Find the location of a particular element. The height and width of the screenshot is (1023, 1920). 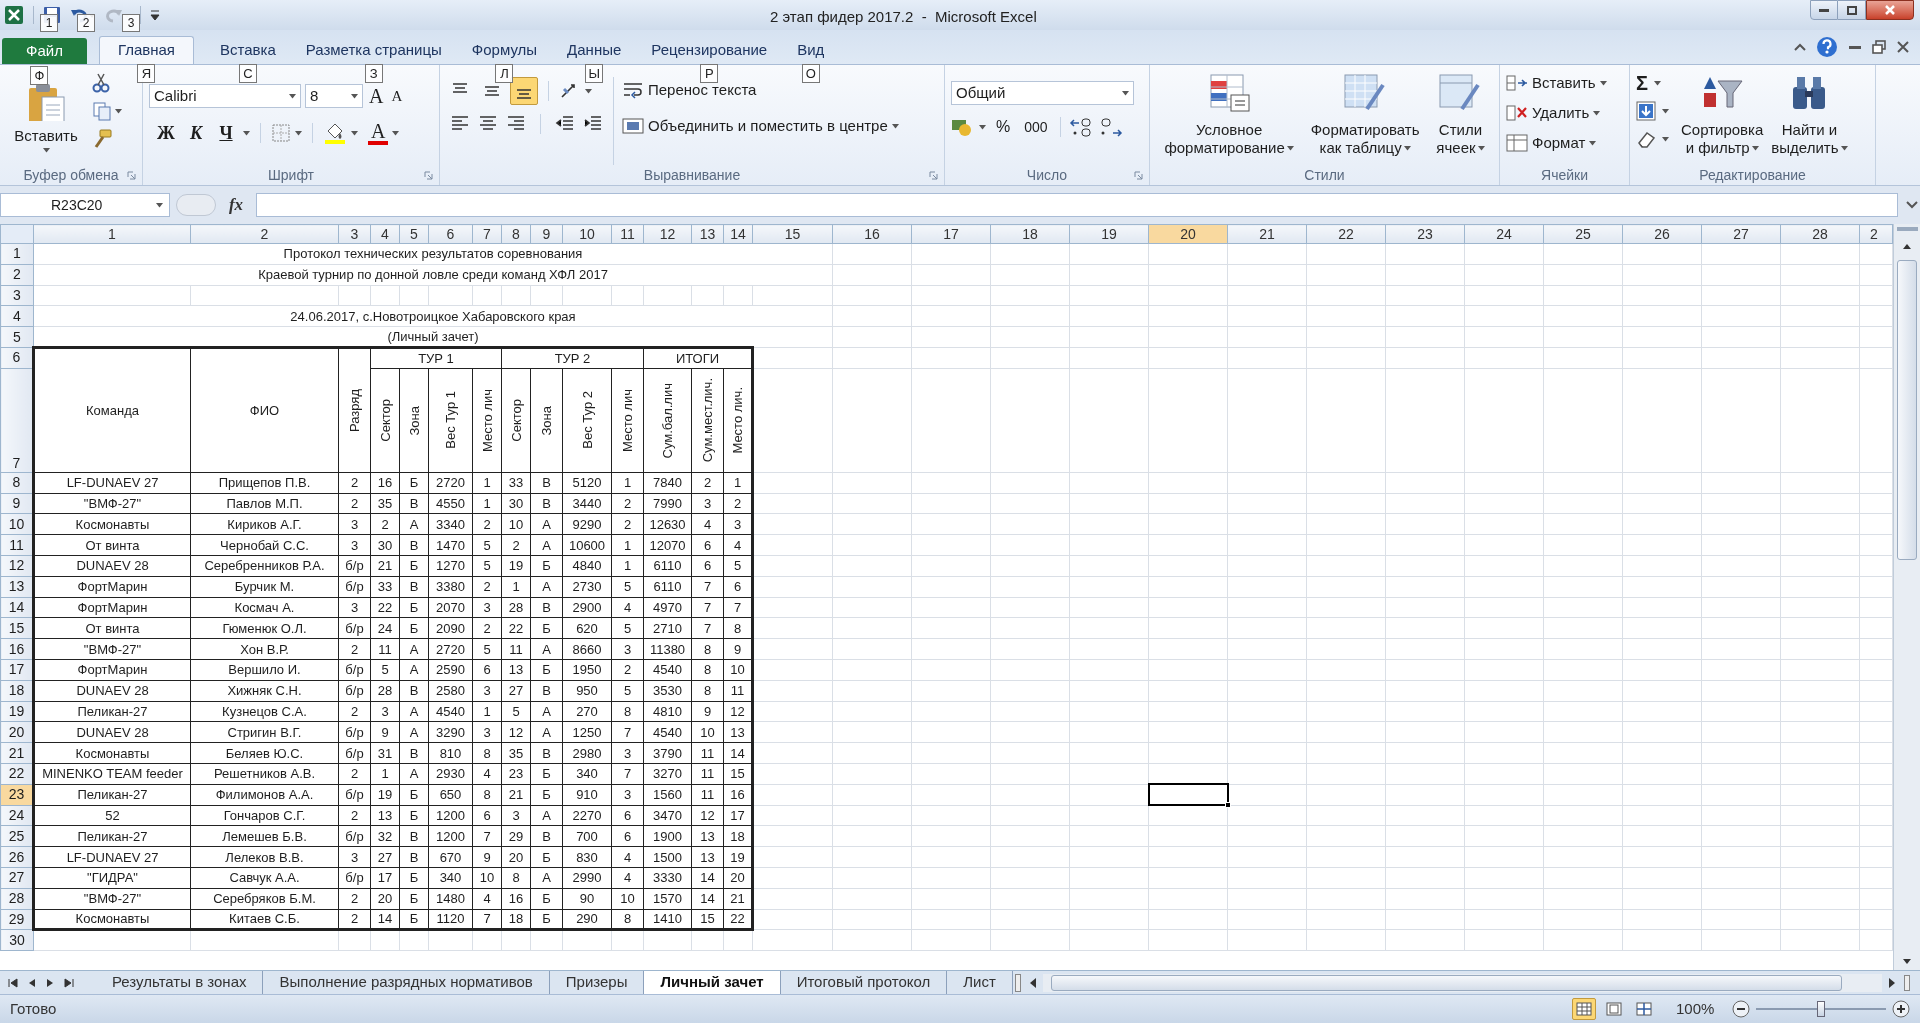

column-header: 5 is located at coordinates (414, 234).